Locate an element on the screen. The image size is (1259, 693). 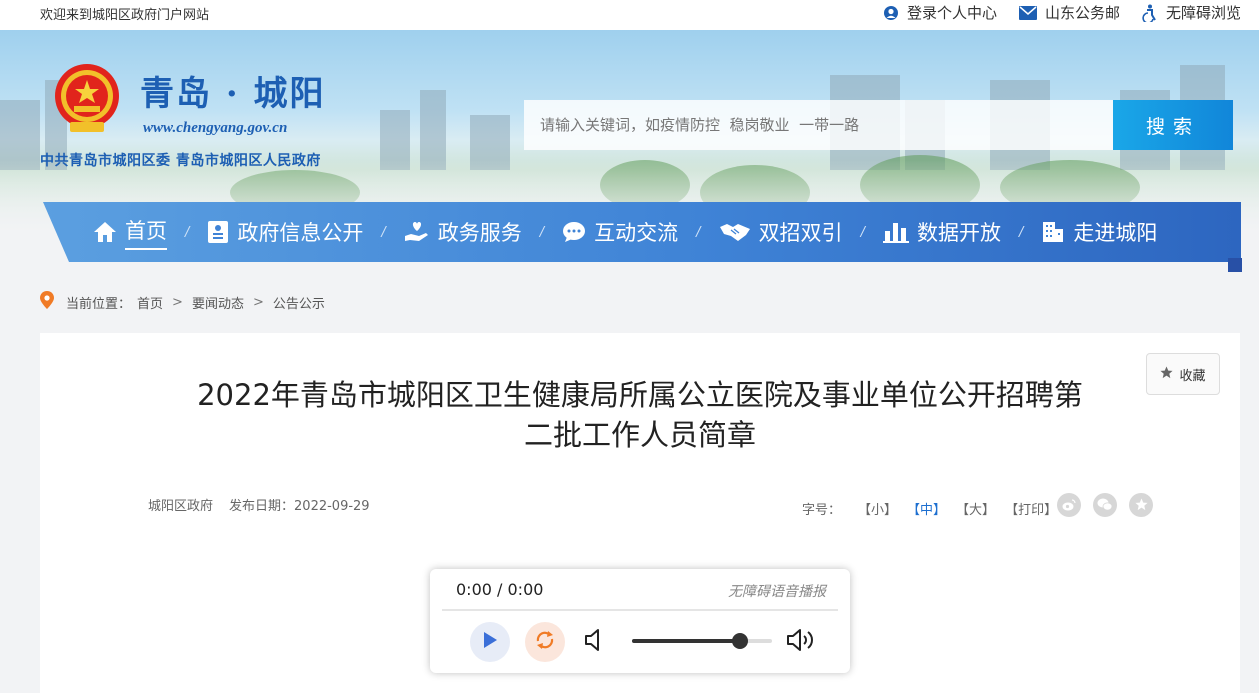
mute-button is located at coordinates (595, 642).